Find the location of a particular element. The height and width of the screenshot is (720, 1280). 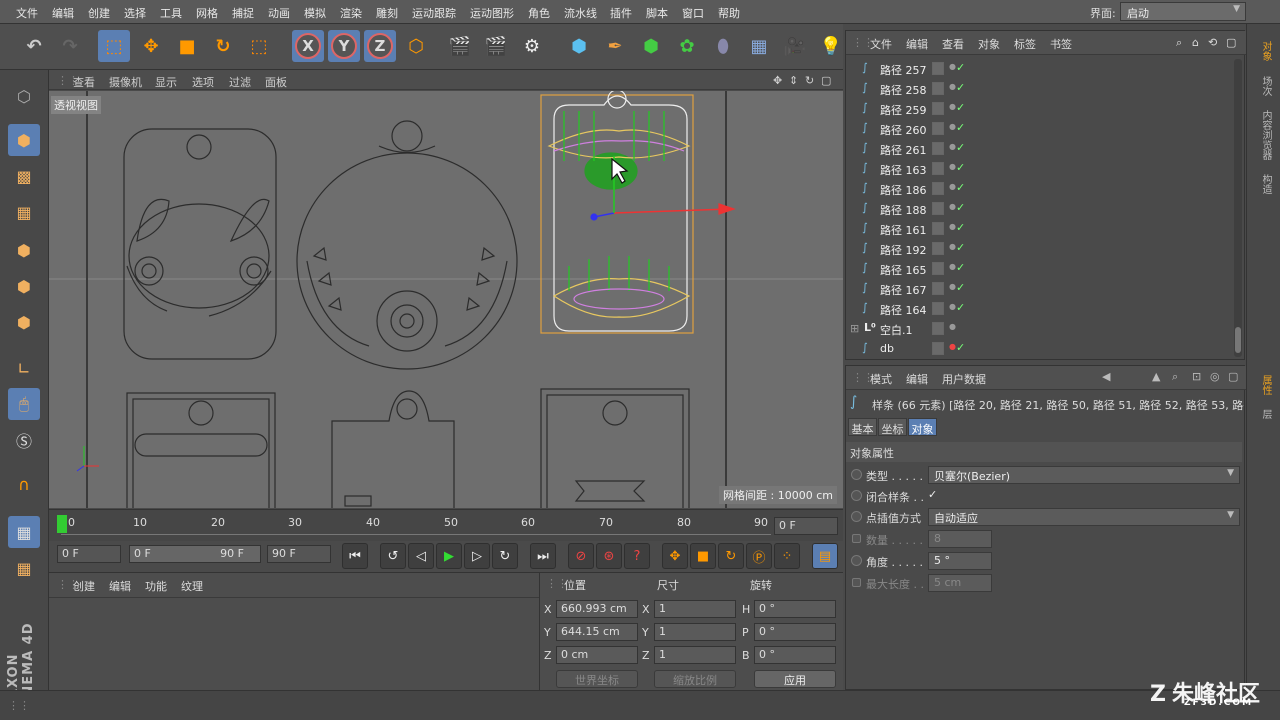

render-settings-button: ⚙ is located at coordinates (532, 46).